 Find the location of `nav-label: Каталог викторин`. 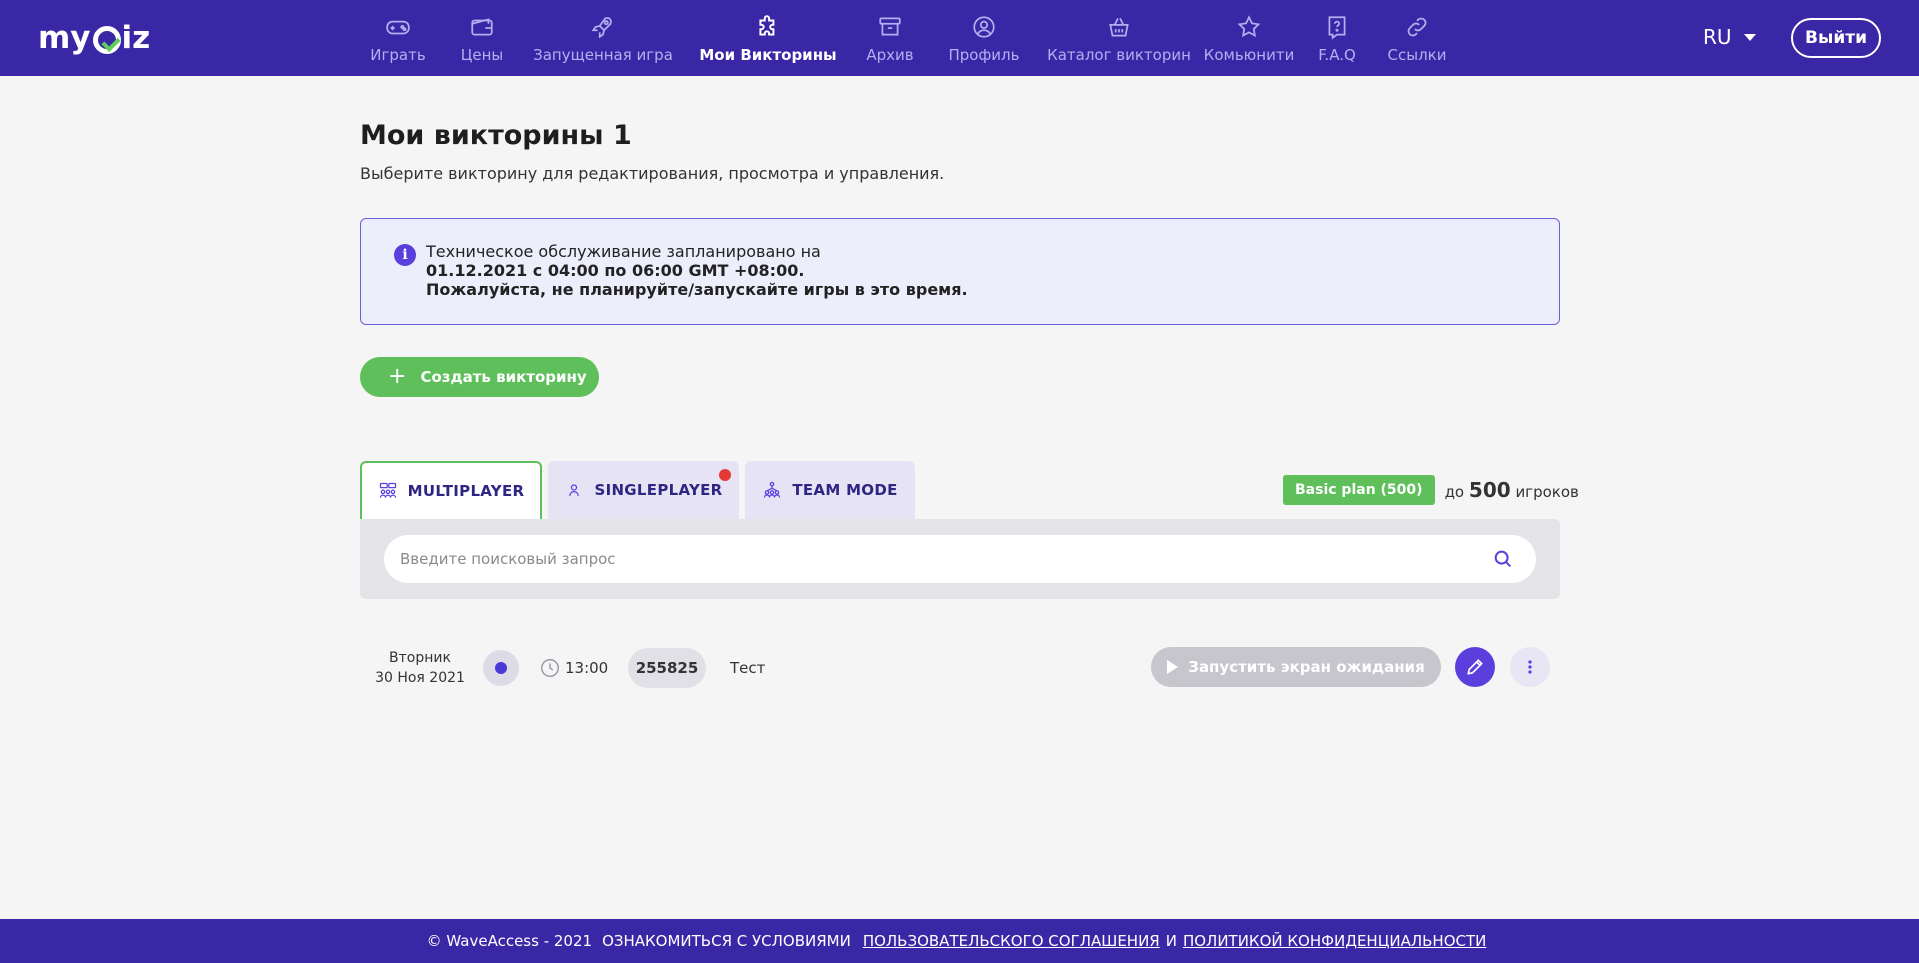

nav-label: Каталог викторин is located at coordinates (1119, 55).